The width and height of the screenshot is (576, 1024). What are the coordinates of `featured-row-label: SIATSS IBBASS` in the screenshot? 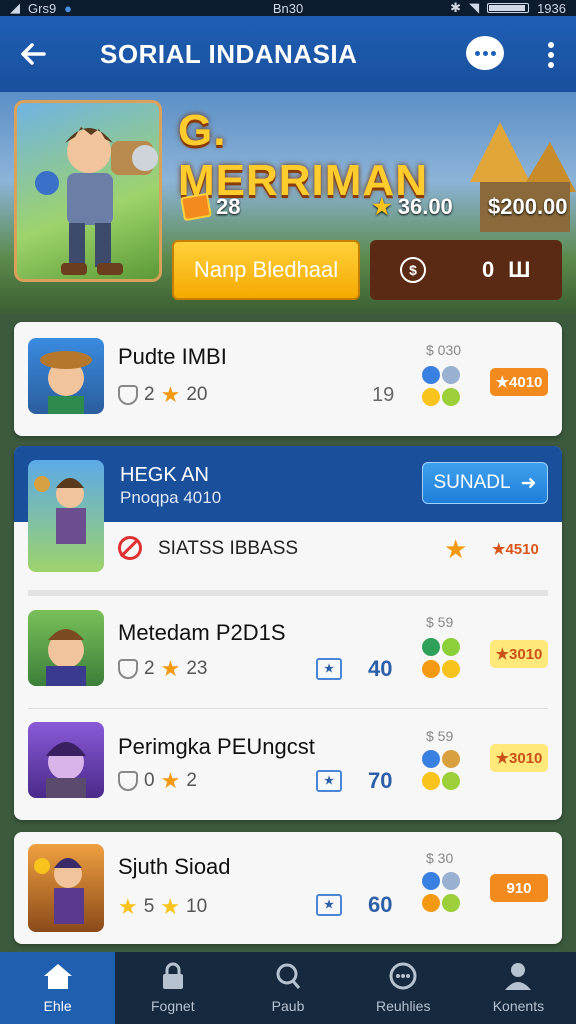 It's located at (228, 548).